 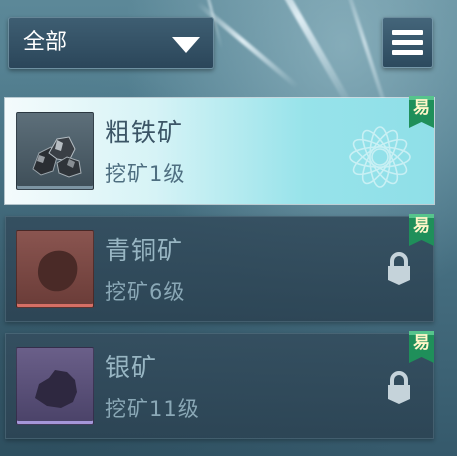 I want to click on hamburger-menu-icon, so click(x=407, y=43).